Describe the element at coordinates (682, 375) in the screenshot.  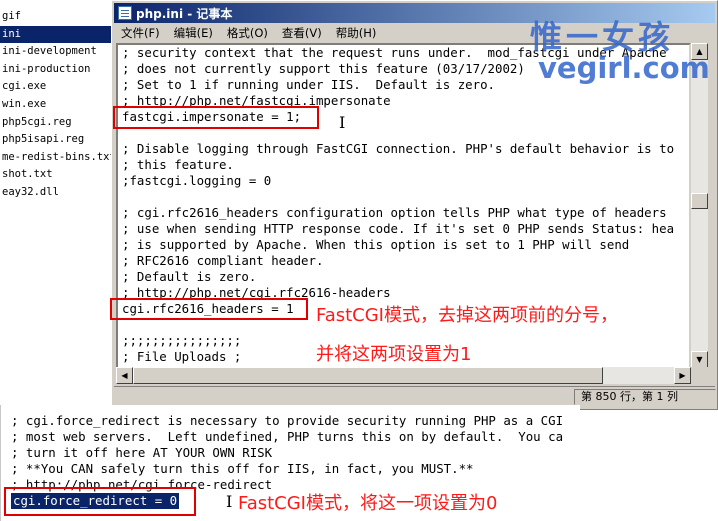
I see `scroll-right-arrow-icon: ▶` at that location.